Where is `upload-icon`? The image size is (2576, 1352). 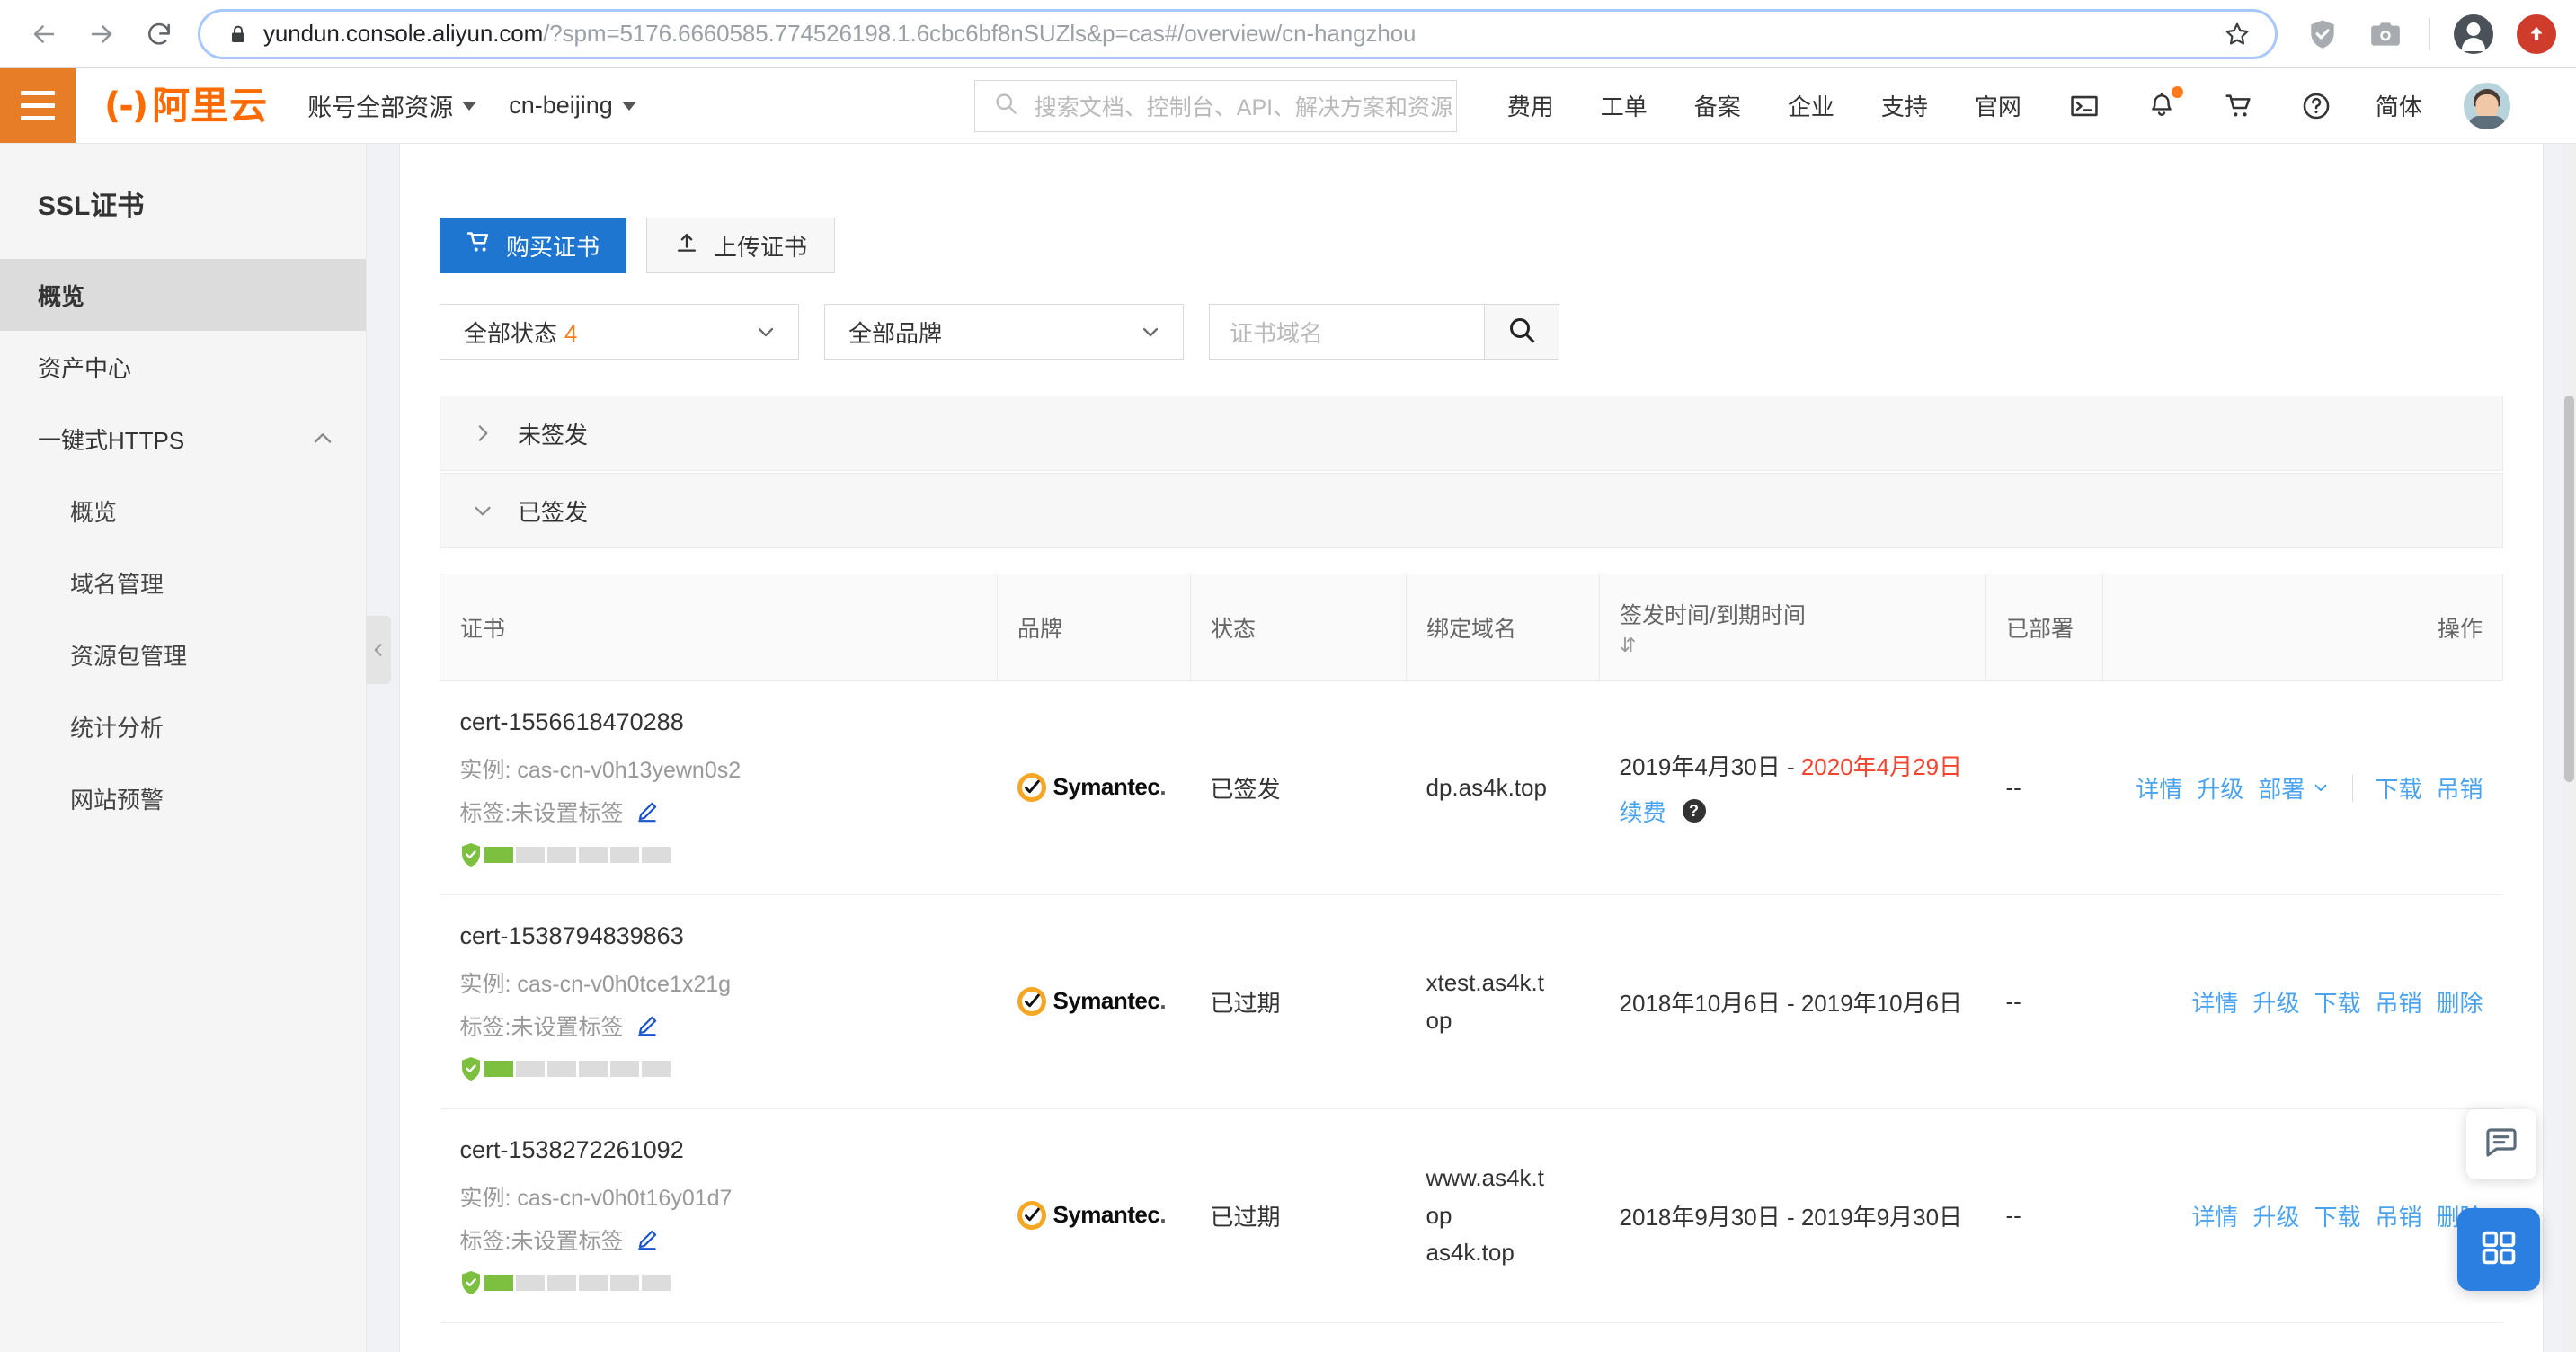
upload-icon is located at coordinates (686, 246).